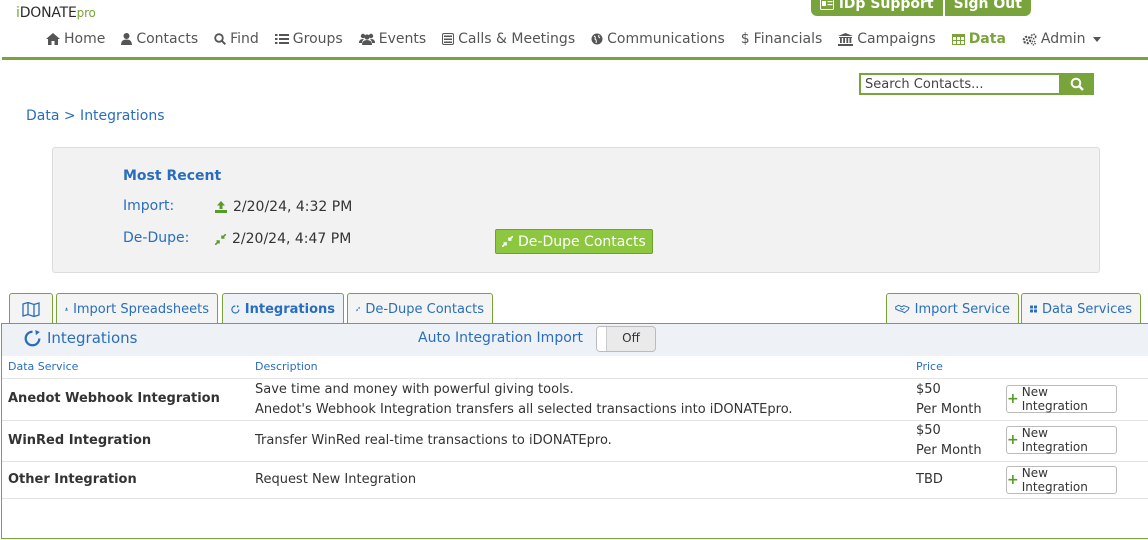 The image size is (1148, 540). What do you see at coordinates (149, 206) in the screenshot?
I see `import-label: Import:` at bounding box center [149, 206].